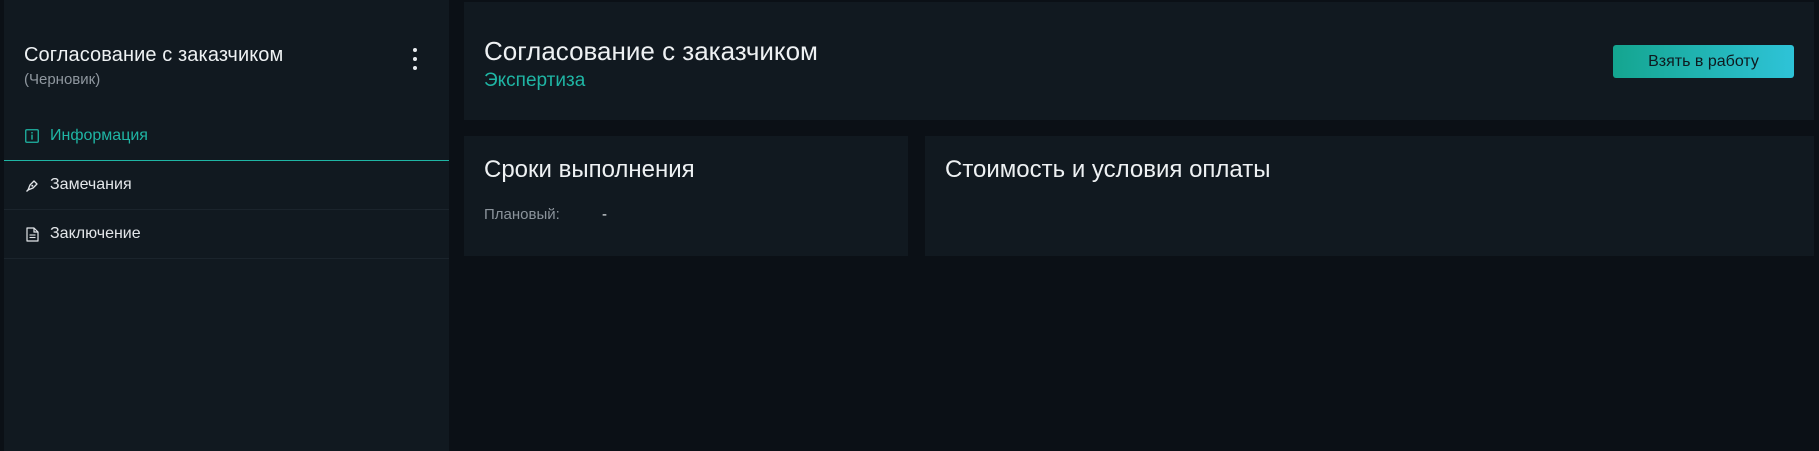 The width and height of the screenshot is (1819, 451). Describe the element at coordinates (1108, 169) in the screenshot. I see `cost-title: Стоимость и условия оплаты` at that location.